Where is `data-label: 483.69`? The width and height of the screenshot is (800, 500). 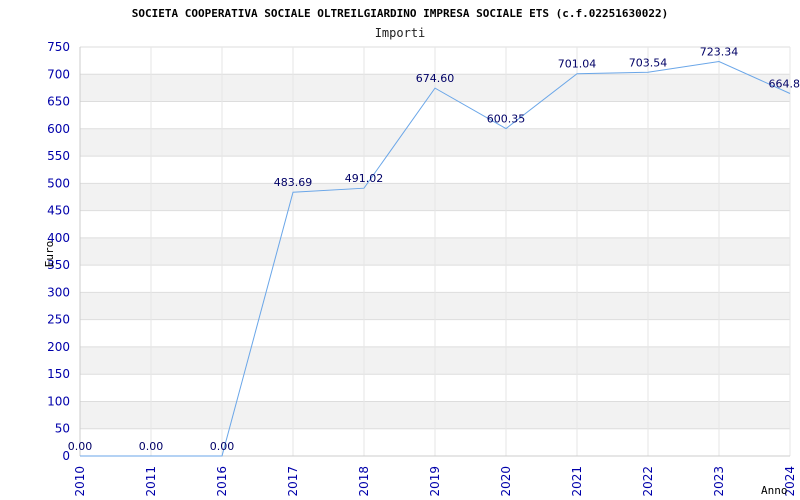 data-label: 483.69 is located at coordinates (293, 182).